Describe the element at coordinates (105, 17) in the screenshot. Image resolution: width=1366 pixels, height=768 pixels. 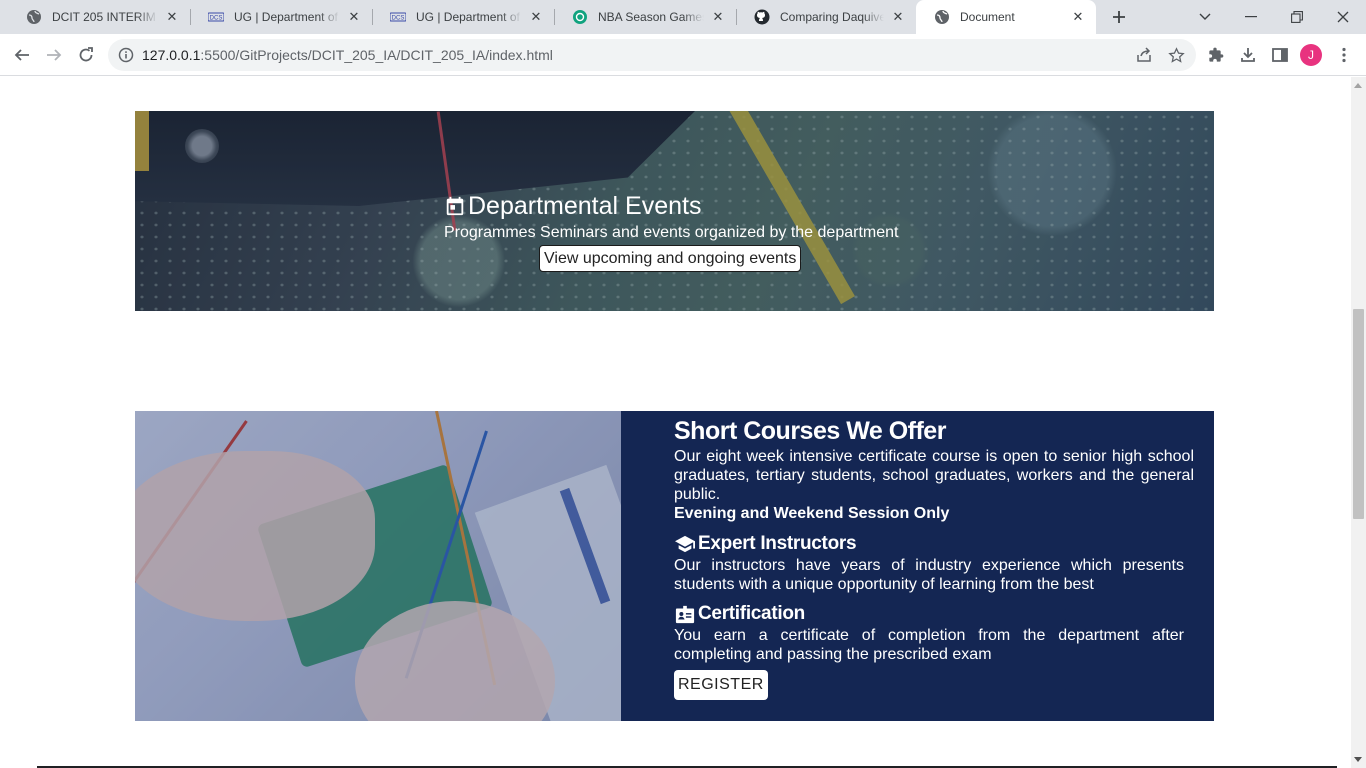
I see `tab-title: DCIT 205 INTERIM ASSIGNMENT` at that location.